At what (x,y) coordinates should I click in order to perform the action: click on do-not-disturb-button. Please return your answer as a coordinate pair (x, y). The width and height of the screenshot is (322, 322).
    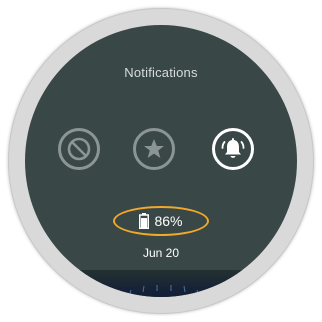
    Looking at the image, I should click on (79, 149).